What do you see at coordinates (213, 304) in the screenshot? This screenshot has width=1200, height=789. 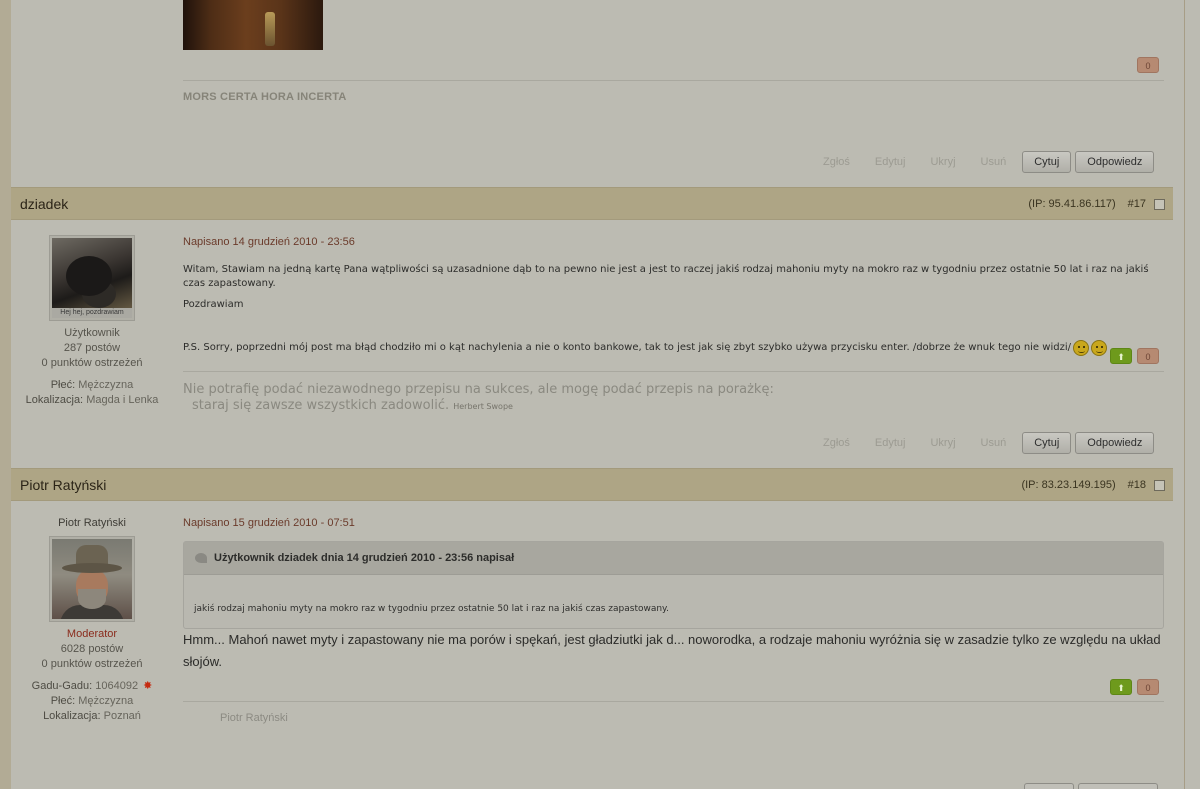 I see `post-text-line: Pozdrawiam` at bounding box center [213, 304].